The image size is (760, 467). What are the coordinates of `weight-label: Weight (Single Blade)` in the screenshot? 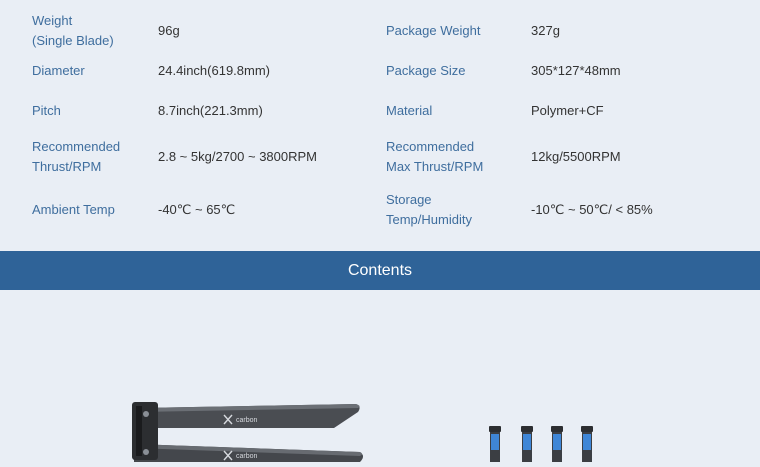 It's located at (73, 31).